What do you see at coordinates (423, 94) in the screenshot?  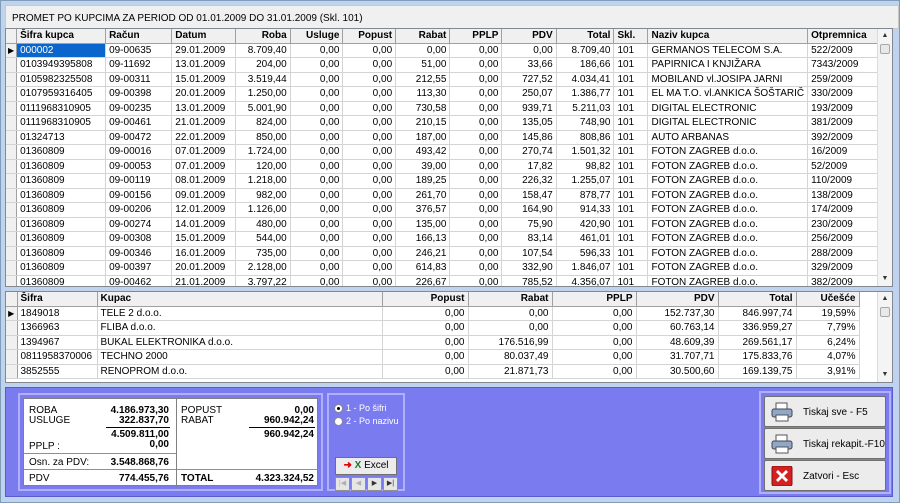 I see `table-cell: 113,30` at bounding box center [423, 94].